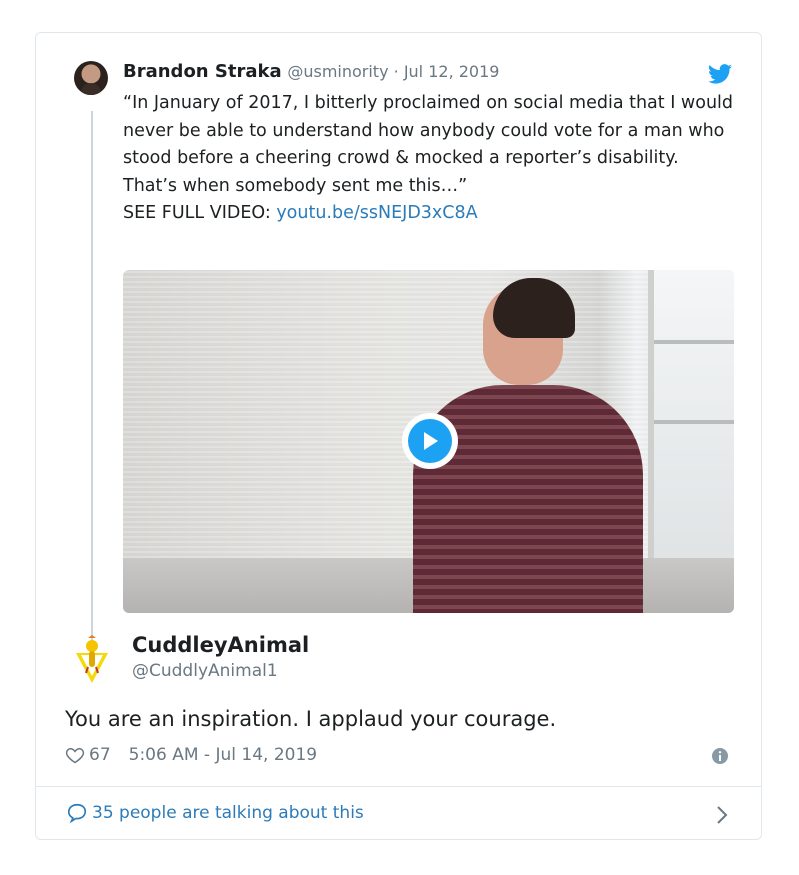 Image resolution: width=799 pixels, height=875 pixels. Describe the element at coordinates (92, 385) in the screenshot. I see `thread-line` at that location.